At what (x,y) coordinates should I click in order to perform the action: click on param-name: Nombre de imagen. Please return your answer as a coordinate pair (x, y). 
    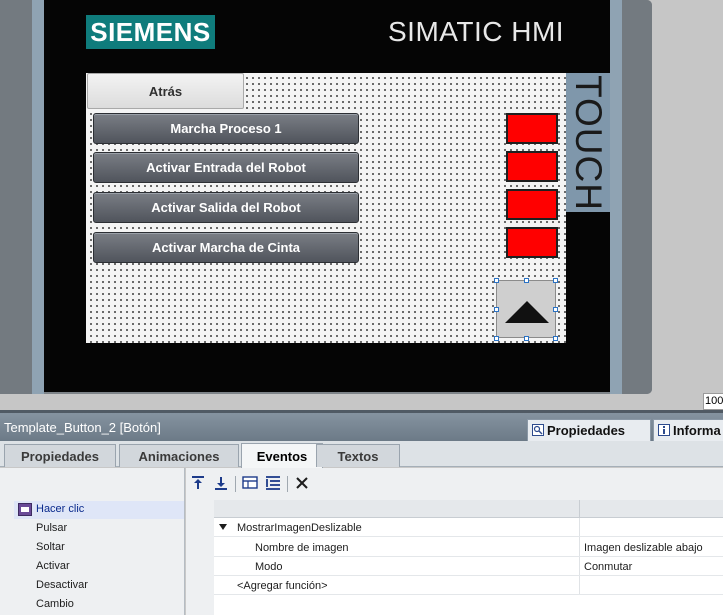
    Looking at the image, I should click on (302, 548).